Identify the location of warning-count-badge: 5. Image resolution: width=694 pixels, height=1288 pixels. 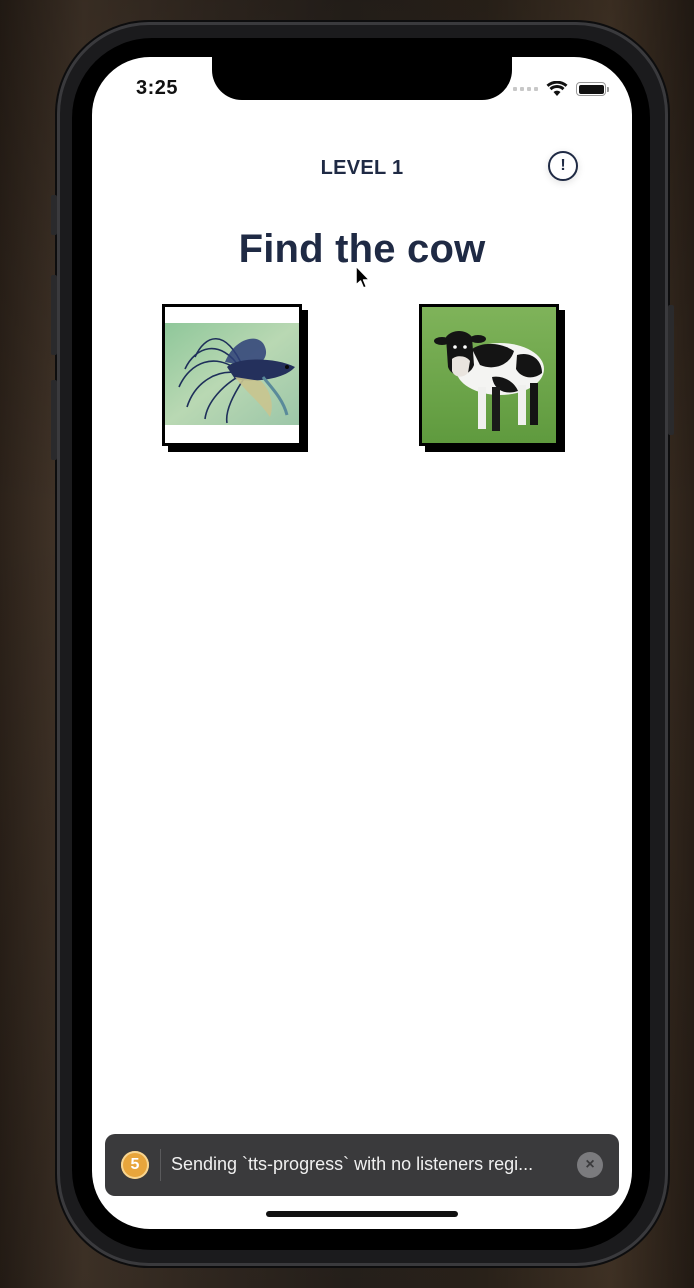
(135, 1165).